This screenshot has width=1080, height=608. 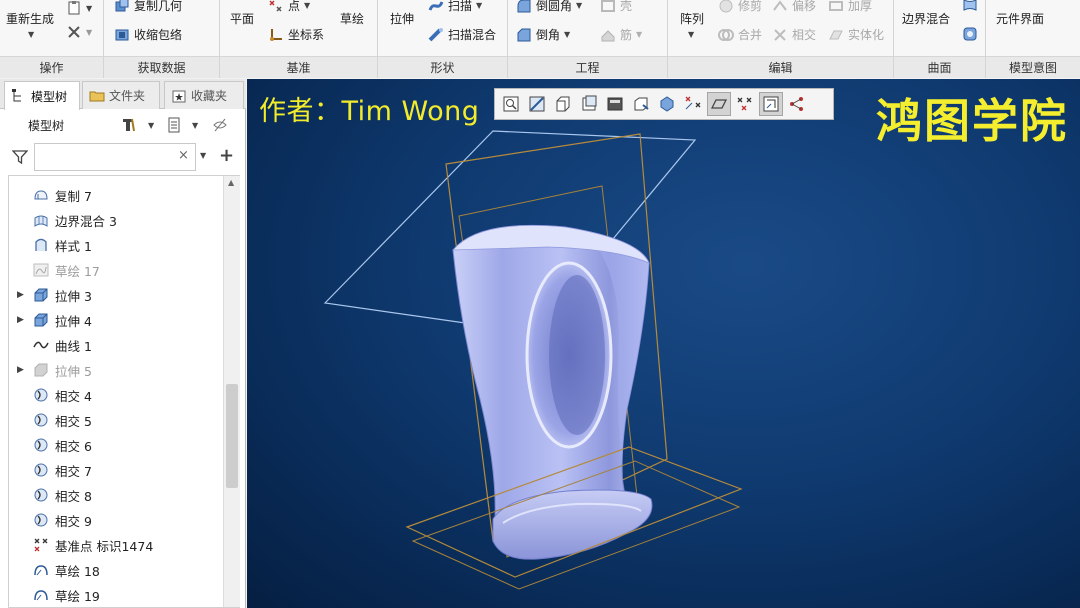 What do you see at coordinates (850, 7) in the screenshot?
I see `thicken-button: 加厚` at bounding box center [850, 7].